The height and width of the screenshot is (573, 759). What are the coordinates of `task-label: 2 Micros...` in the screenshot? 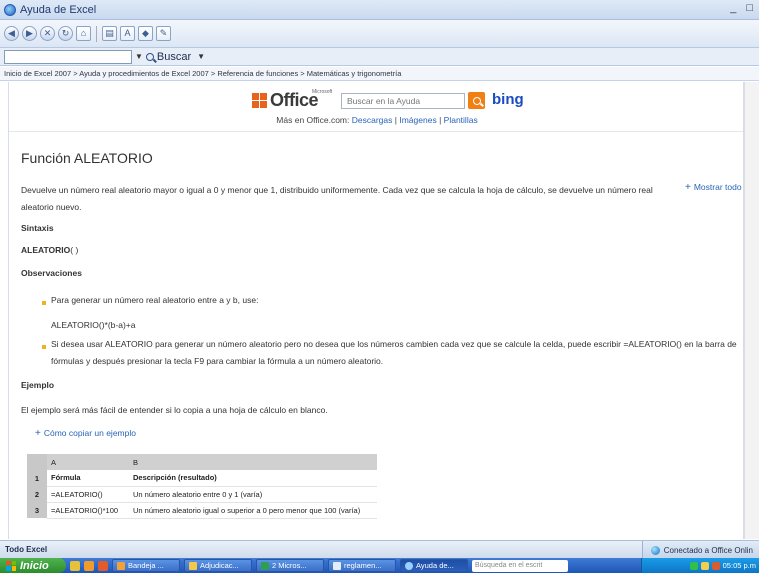 It's located at (289, 565).